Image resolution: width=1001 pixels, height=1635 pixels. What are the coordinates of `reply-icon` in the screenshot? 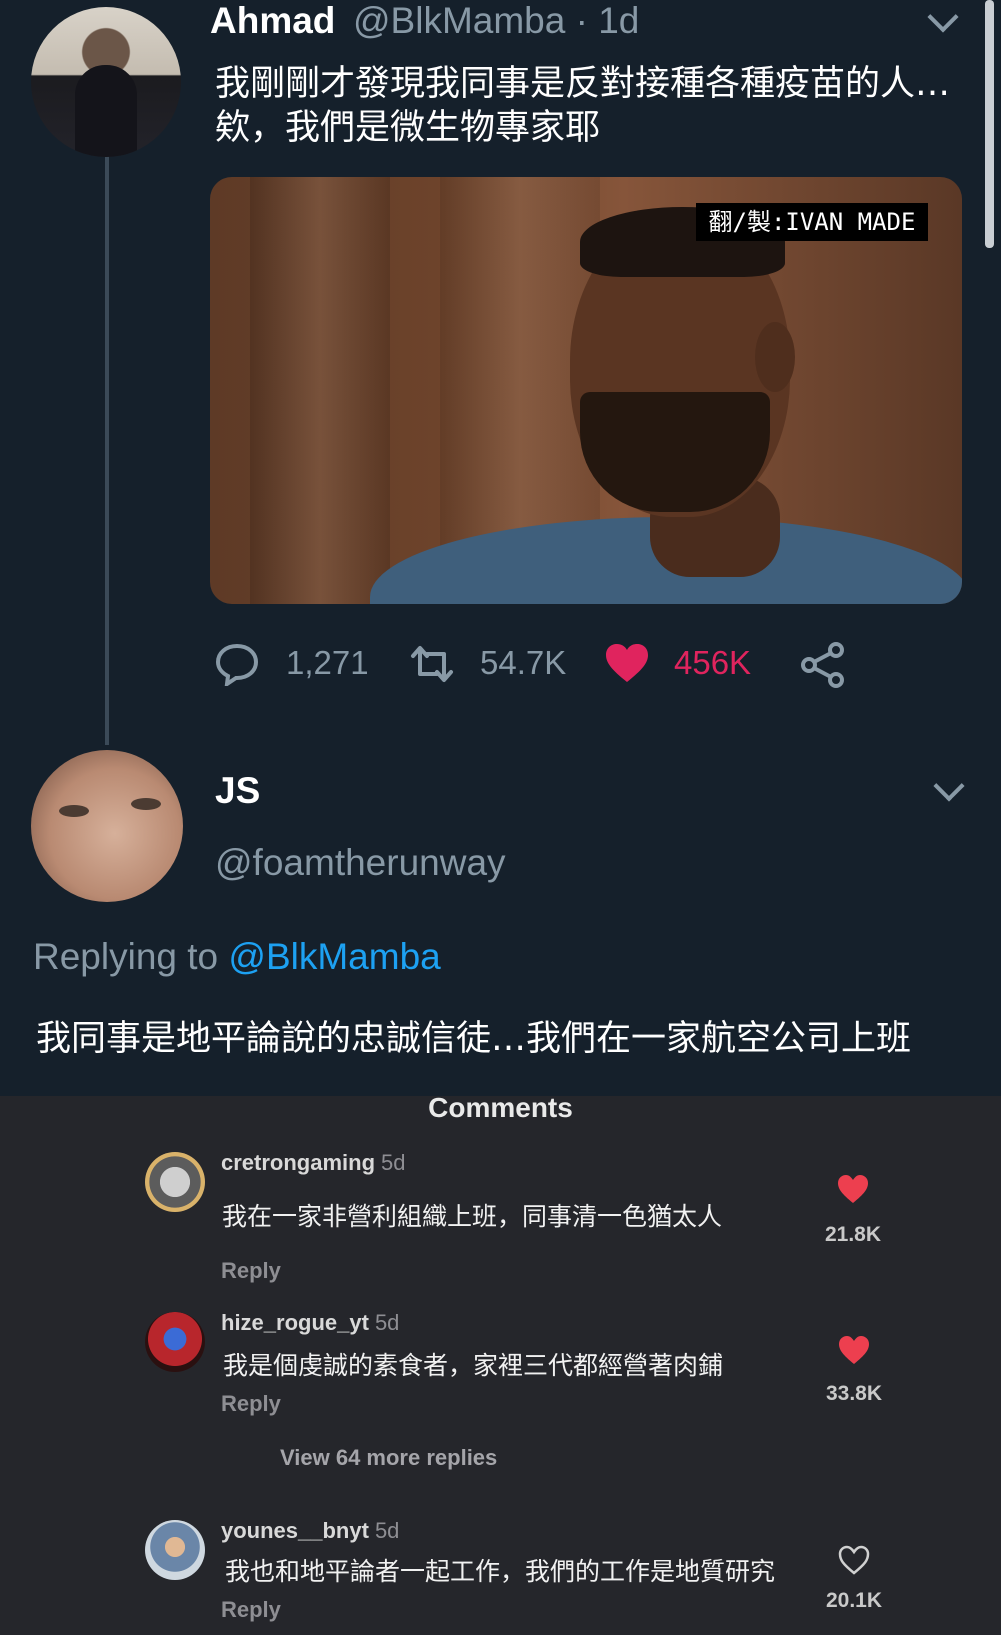 It's located at (237, 664).